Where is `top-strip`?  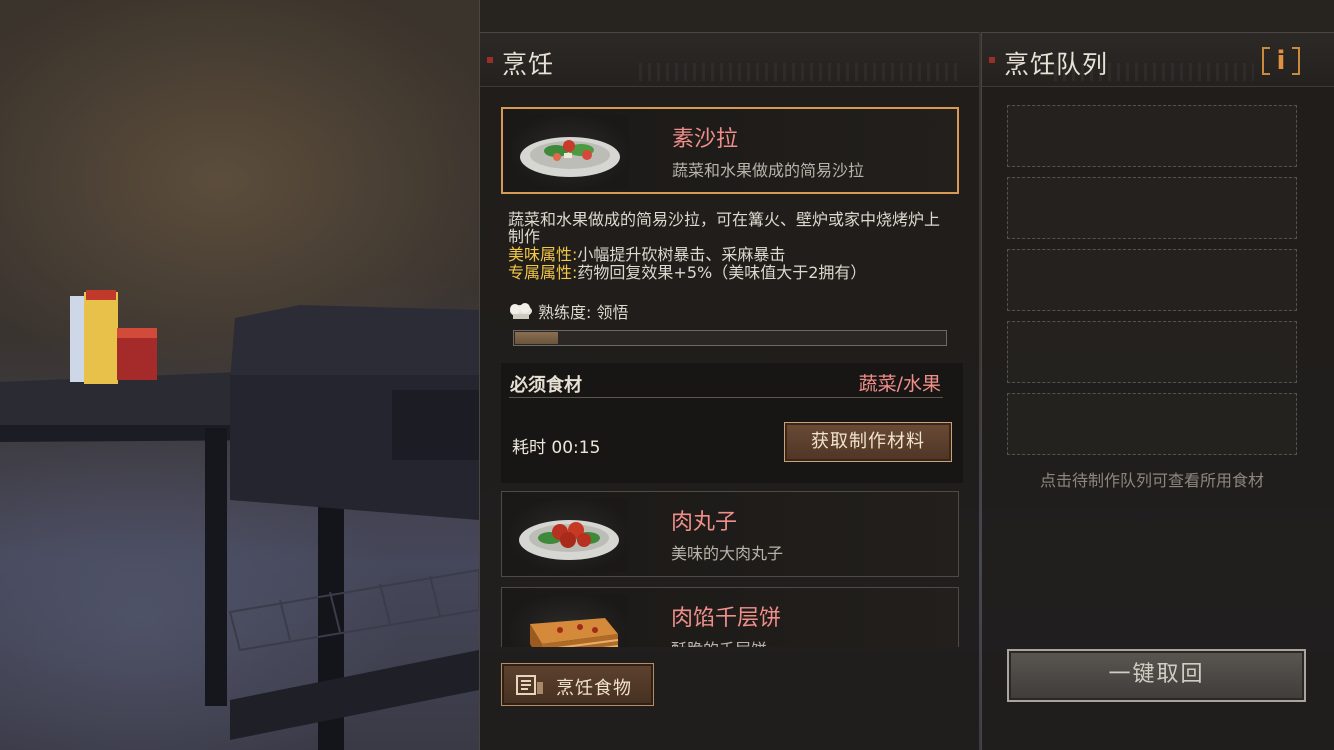
top-strip is located at coordinates (906, 16).